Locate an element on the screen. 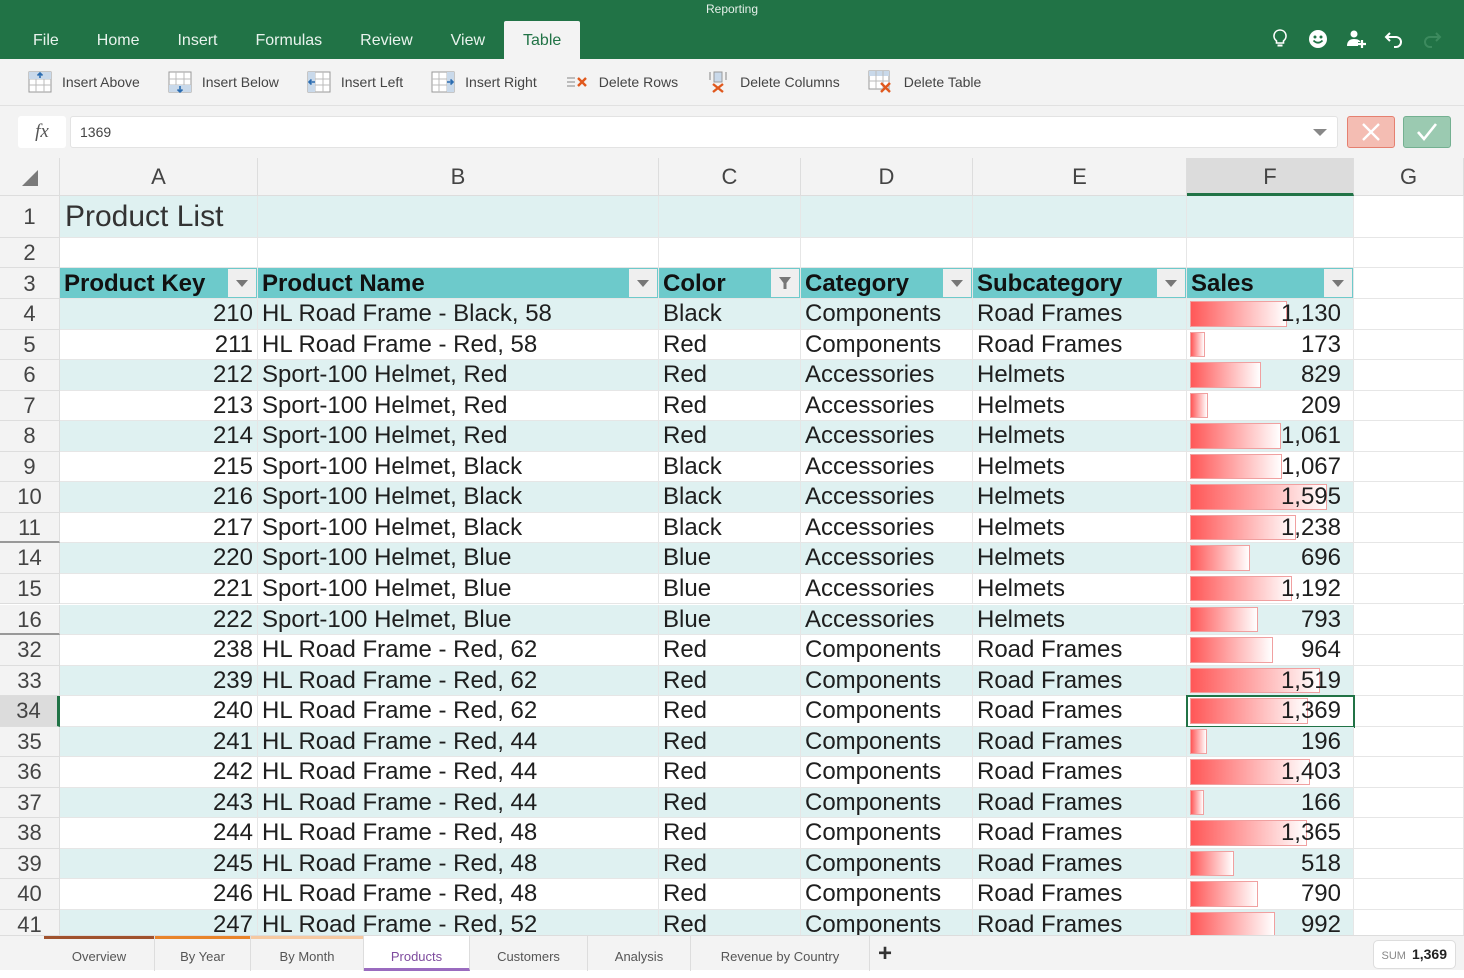  cell-key: 221 is located at coordinates (159, 589).